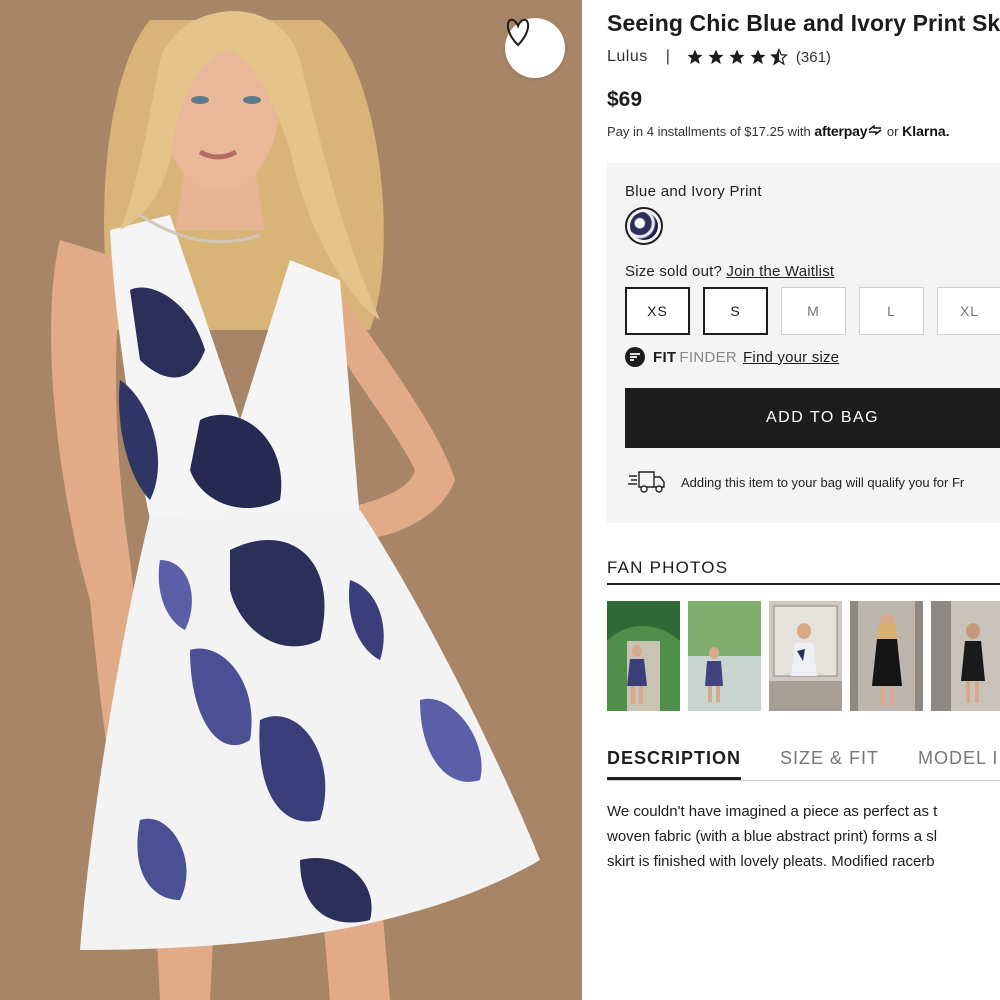 The width and height of the screenshot is (1000, 1000). I want to click on product-info-tabs: DESCRIPTION SIZE & FIT MODEL I, so click(803, 764).